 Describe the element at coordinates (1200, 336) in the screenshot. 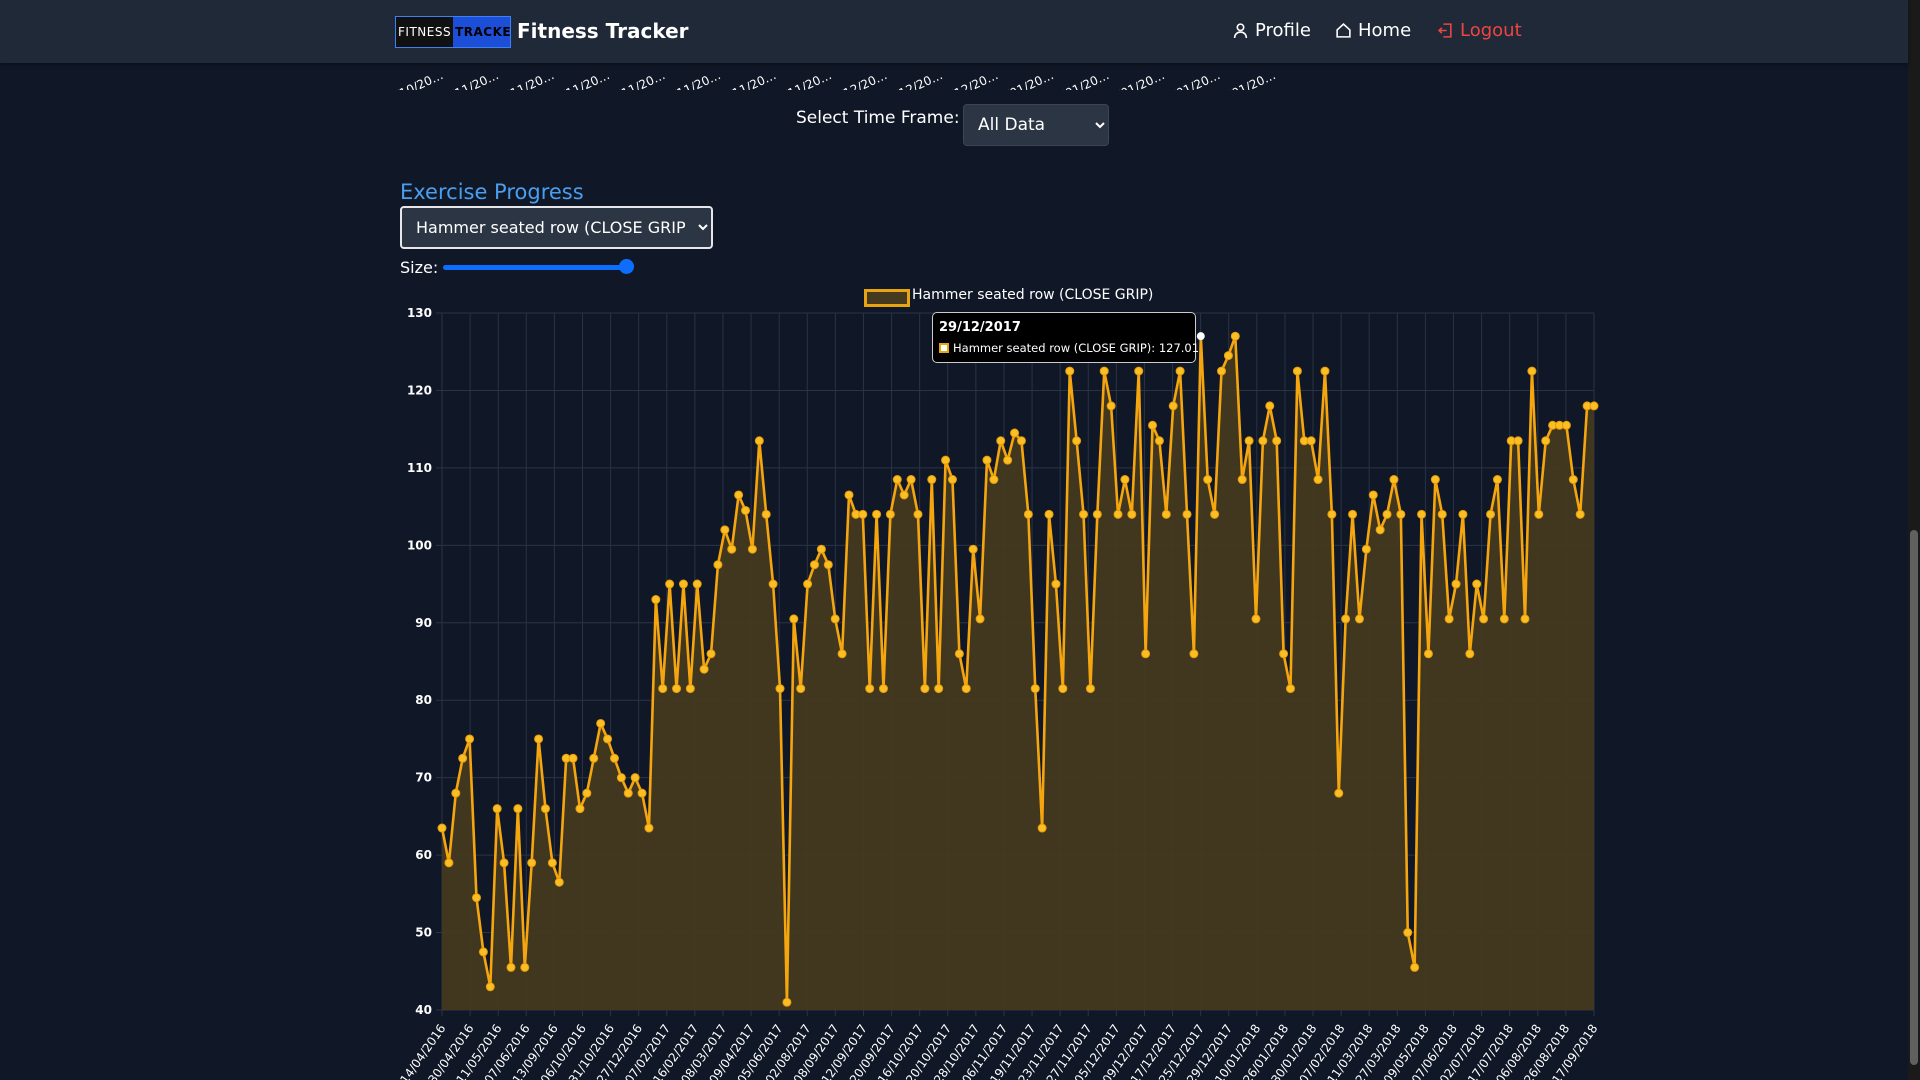

I see `data-point-highlighted` at that location.